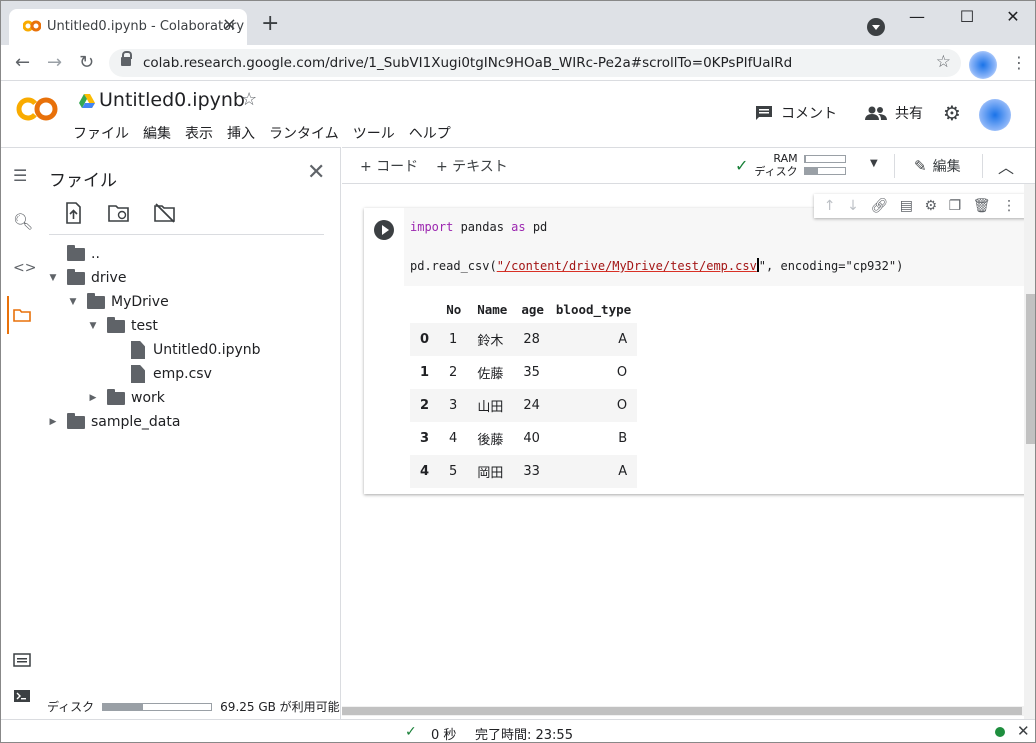  What do you see at coordinates (172, 100) in the screenshot?
I see `notebook-title: Untitled0.ipynb` at bounding box center [172, 100].